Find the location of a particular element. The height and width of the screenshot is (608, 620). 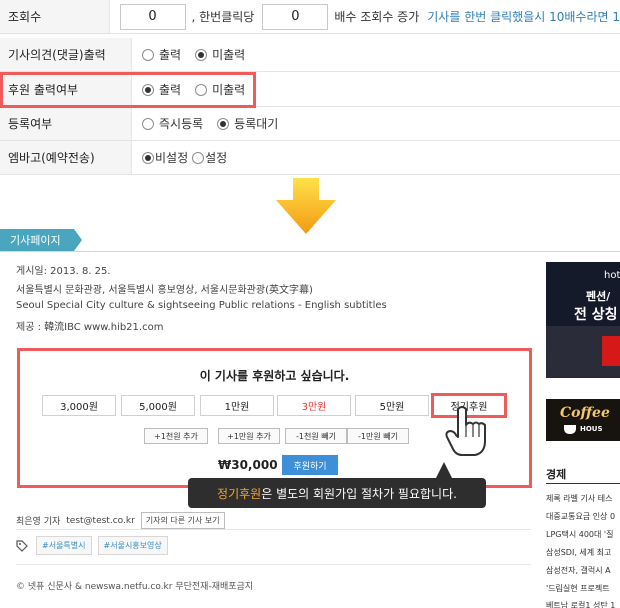

register-label: 등록여부 is located at coordinates (66, 123).